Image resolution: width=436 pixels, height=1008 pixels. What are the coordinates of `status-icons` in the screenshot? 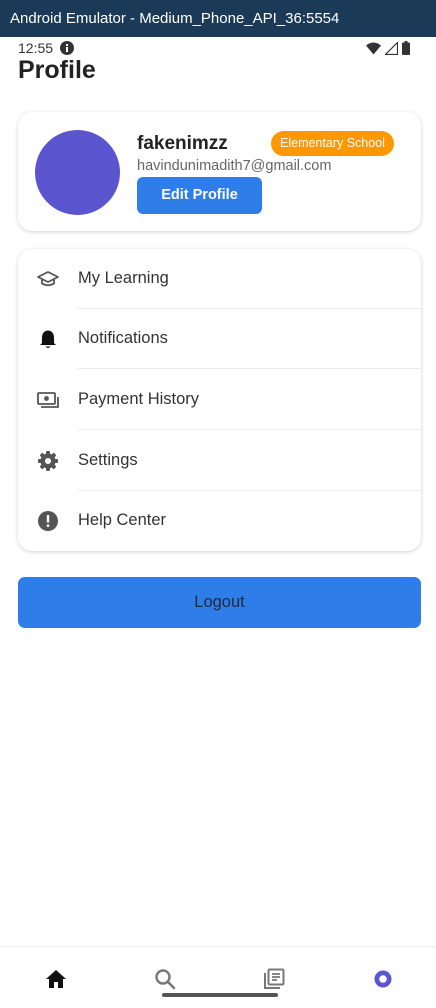 It's located at (388, 48).